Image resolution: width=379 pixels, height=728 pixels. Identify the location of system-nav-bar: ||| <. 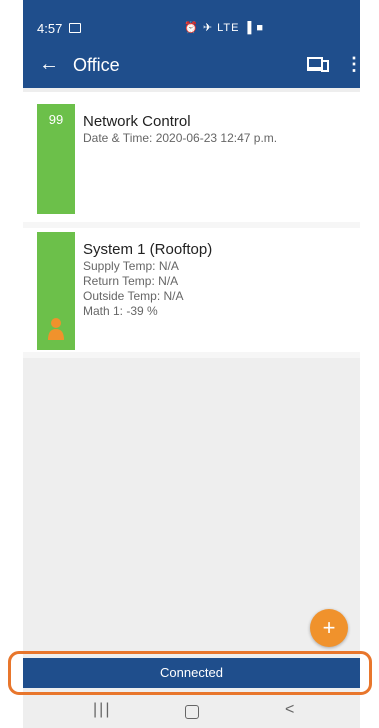
(191, 712).